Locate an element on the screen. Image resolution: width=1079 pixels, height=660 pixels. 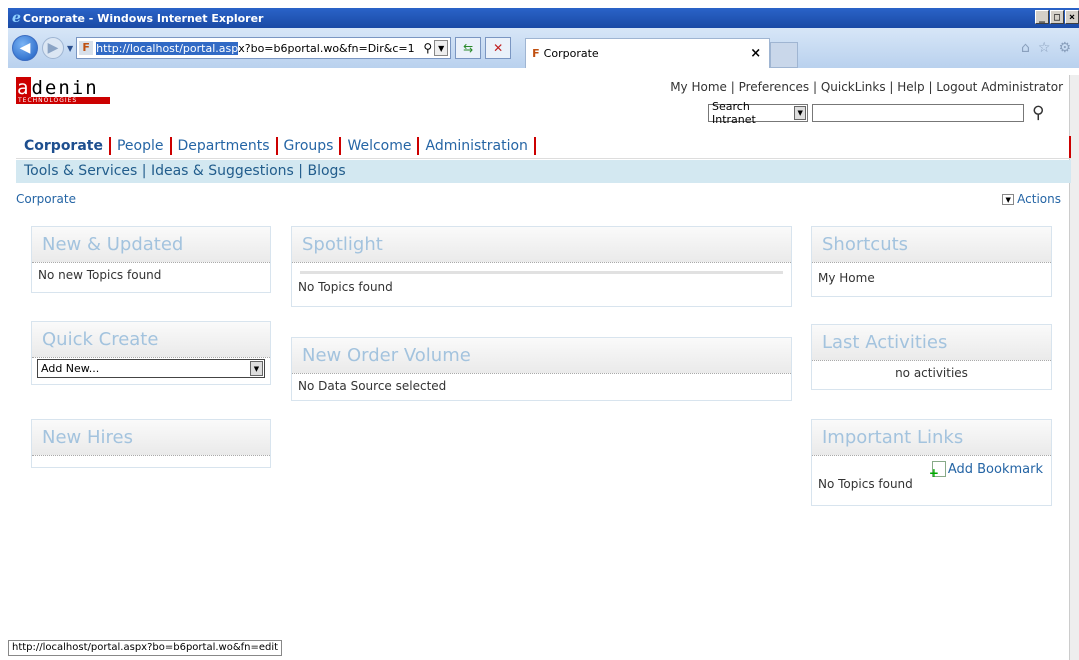
search-scope-select: Search Intranet ▼ is located at coordinates (758, 113).